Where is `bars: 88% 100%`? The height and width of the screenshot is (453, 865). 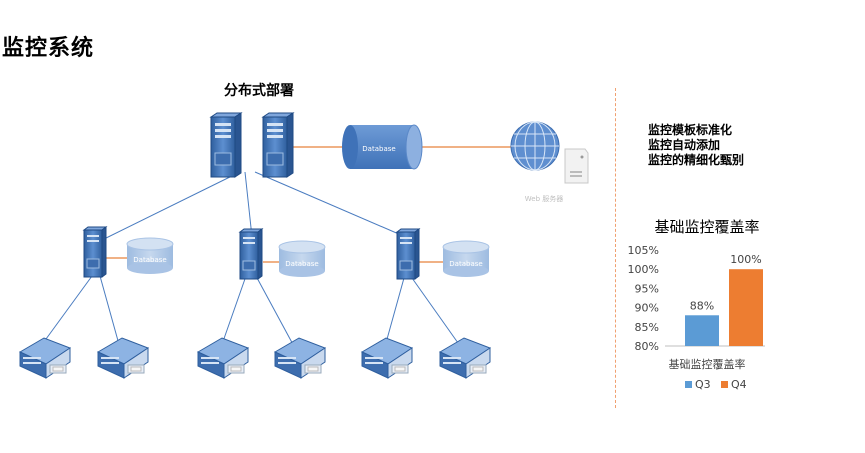
bars: 88% 100% is located at coordinates (724, 299).